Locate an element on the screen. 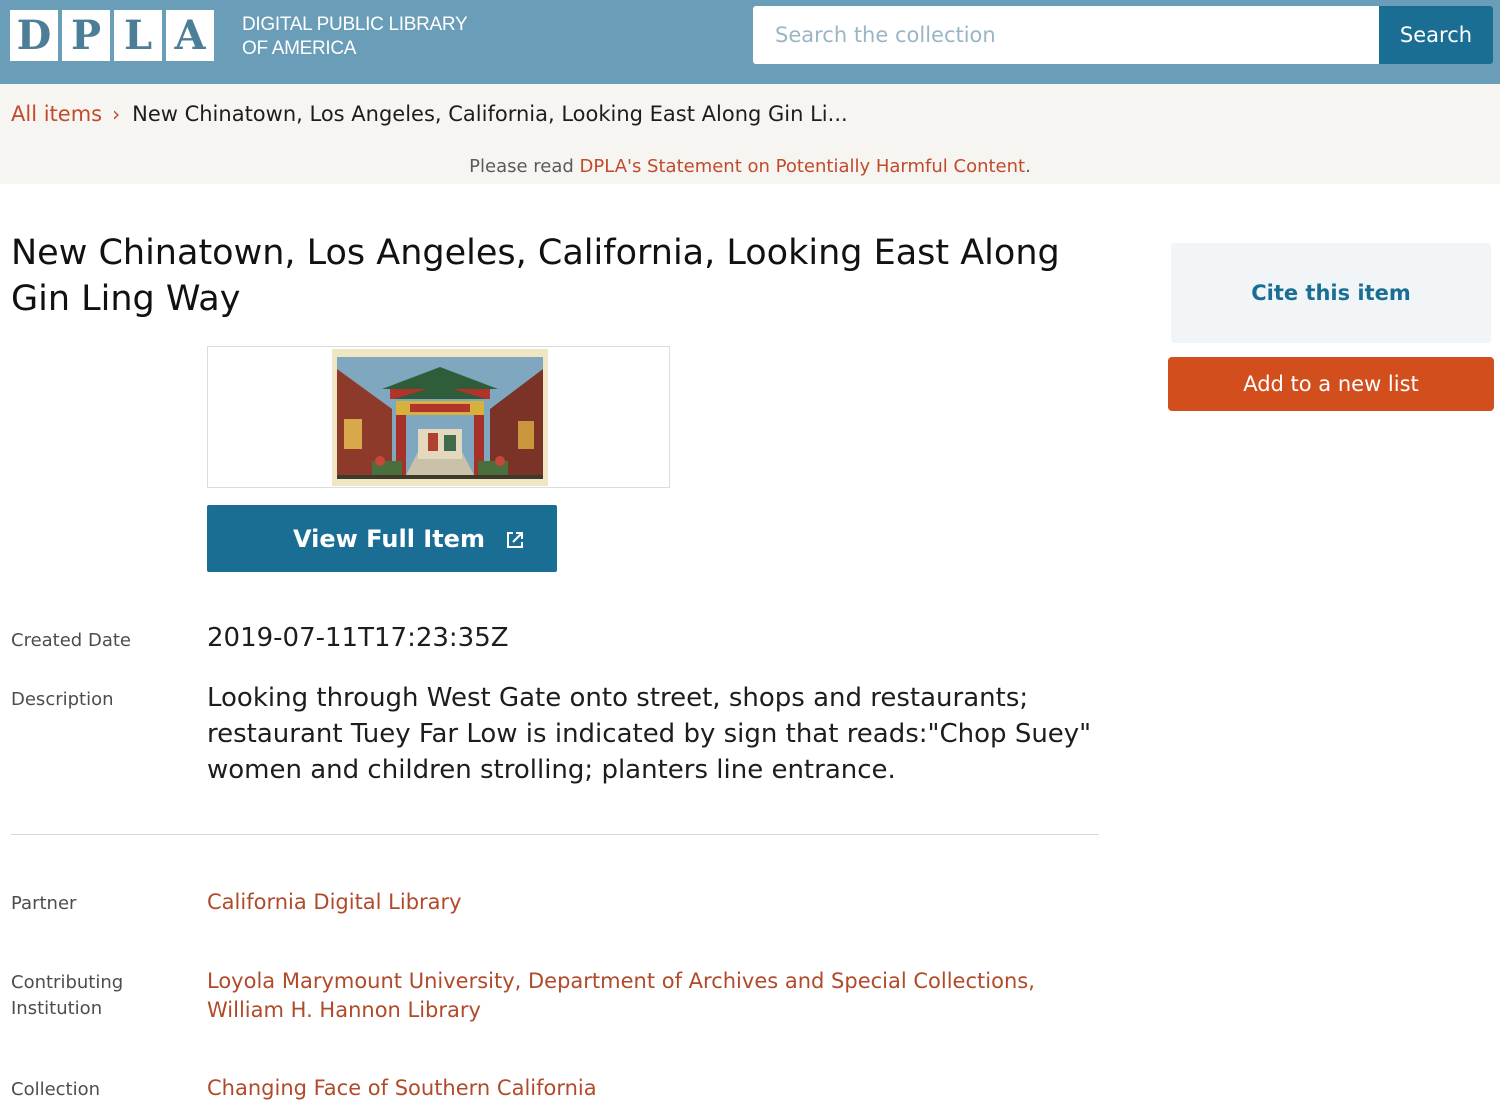  created-date-value: 2019-07-11T17:23:35Z is located at coordinates (358, 638).